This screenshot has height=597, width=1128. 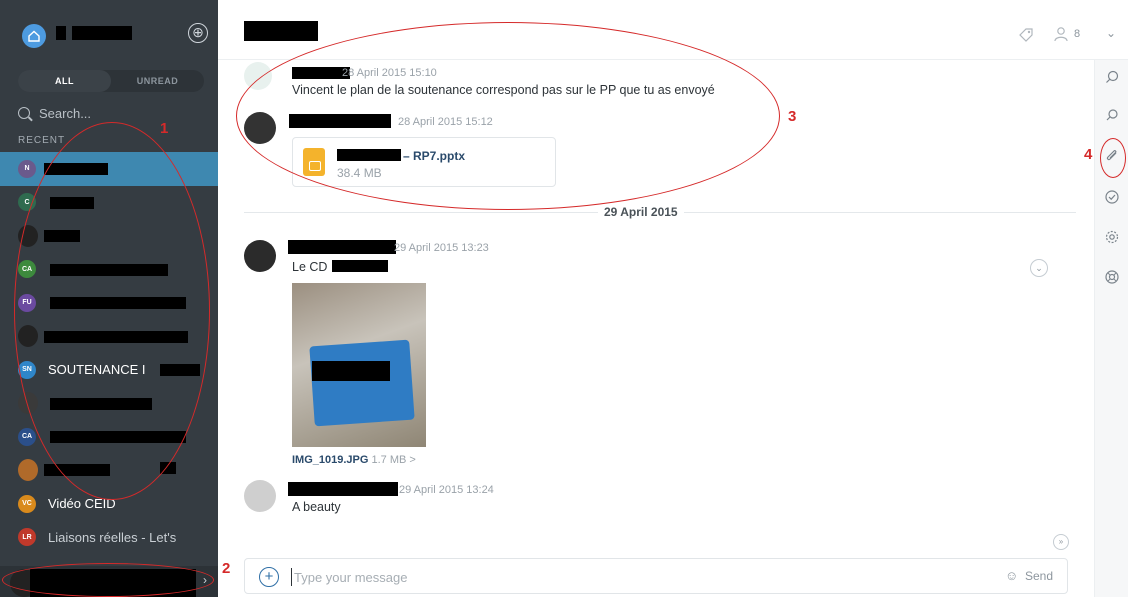 What do you see at coordinates (359, 173) in the screenshot?
I see `file-size: 38.4 MB` at bounding box center [359, 173].